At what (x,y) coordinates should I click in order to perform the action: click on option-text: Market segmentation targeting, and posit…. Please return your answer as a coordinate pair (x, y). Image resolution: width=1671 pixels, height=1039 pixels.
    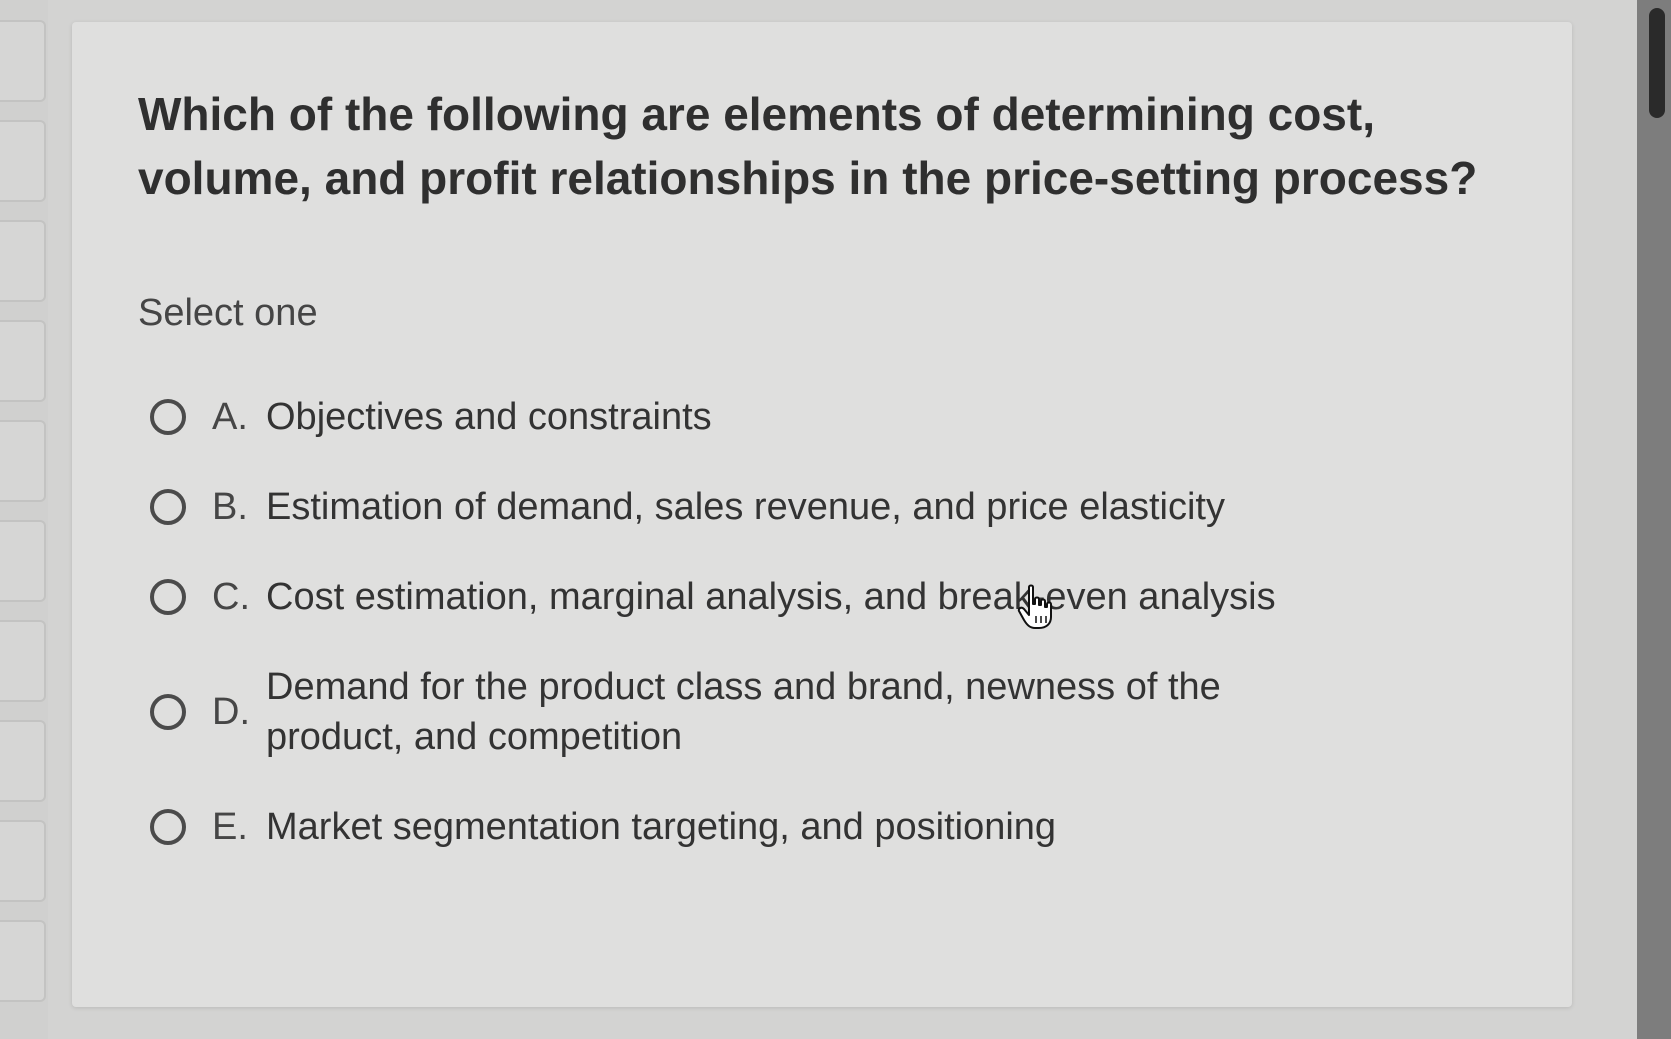
    Looking at the image, I should click on (661, 827).